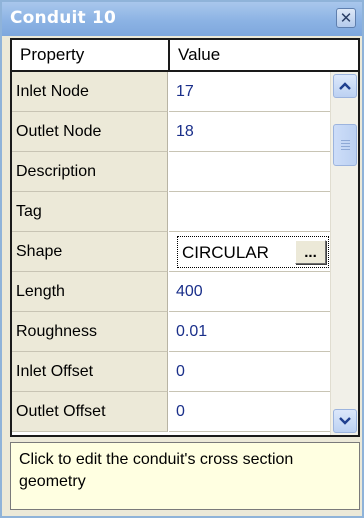 The width and height of the screenshot is (364, 518). Describe the element at coordinates (182, 19) in the screenshot. I see `title-bar: Conduit 10 ✕` at that location.